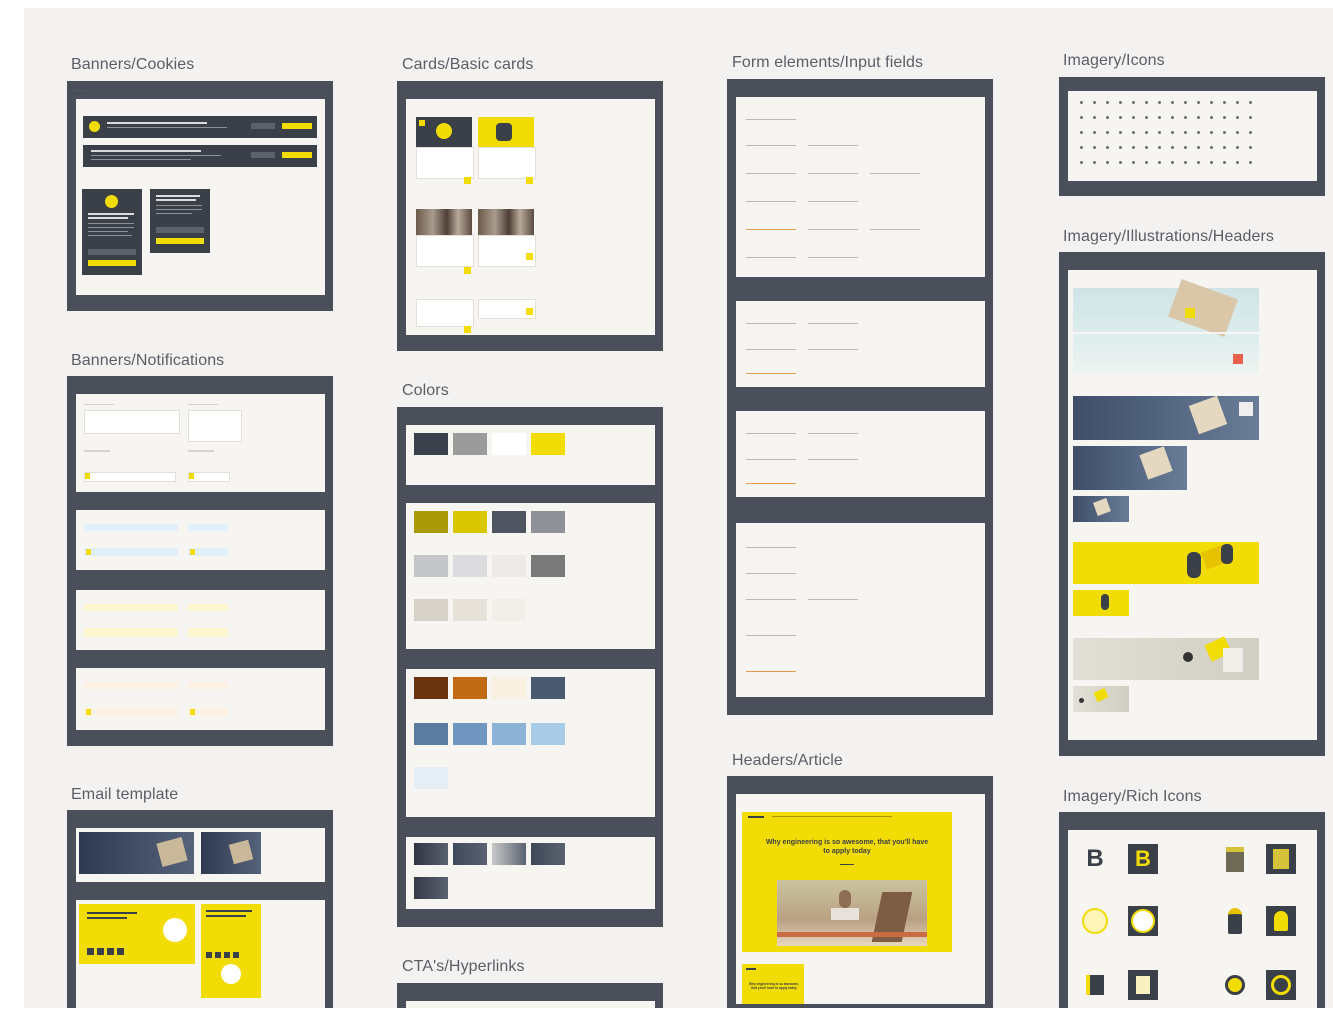 The width and height of the screenshot is (1333, 1011). I want to click on frame-imagery-icons, so click(1192, 136).